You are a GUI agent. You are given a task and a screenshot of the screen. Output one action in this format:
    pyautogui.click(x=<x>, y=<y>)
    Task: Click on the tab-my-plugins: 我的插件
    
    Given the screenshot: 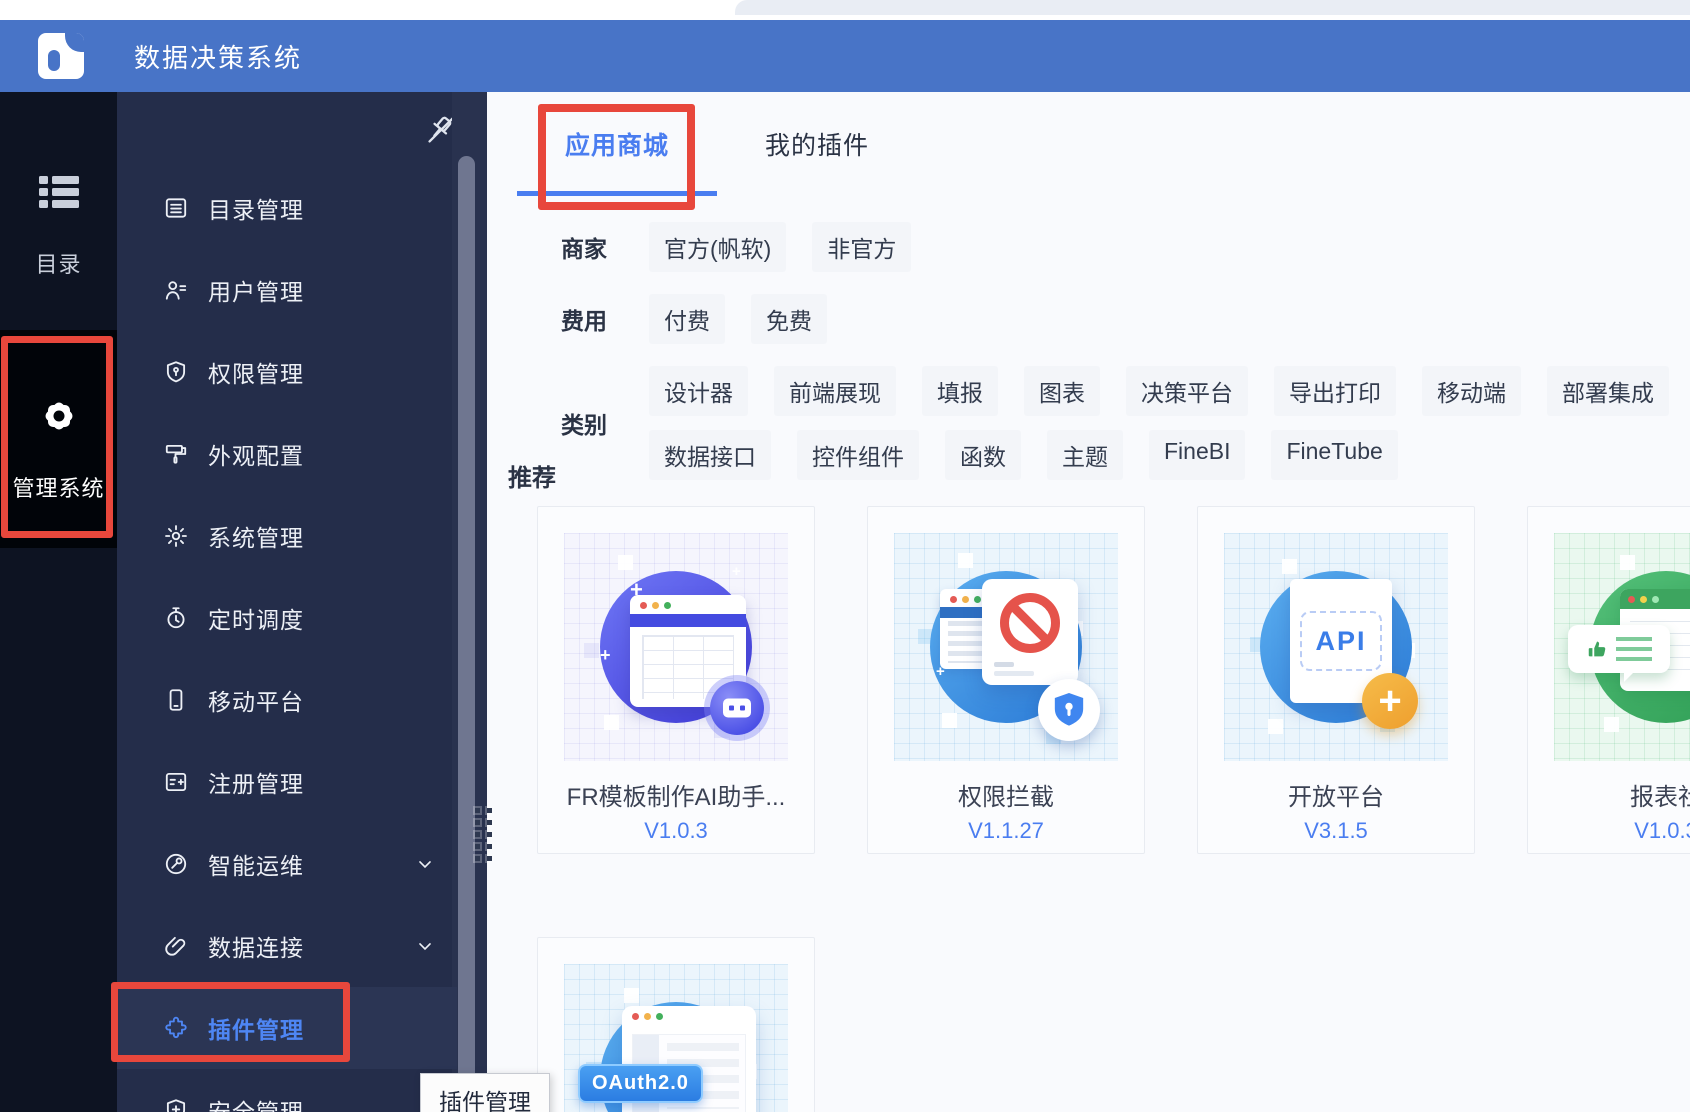 What is the action you would take?
    pyautogui.click(x=817, y=144)
    